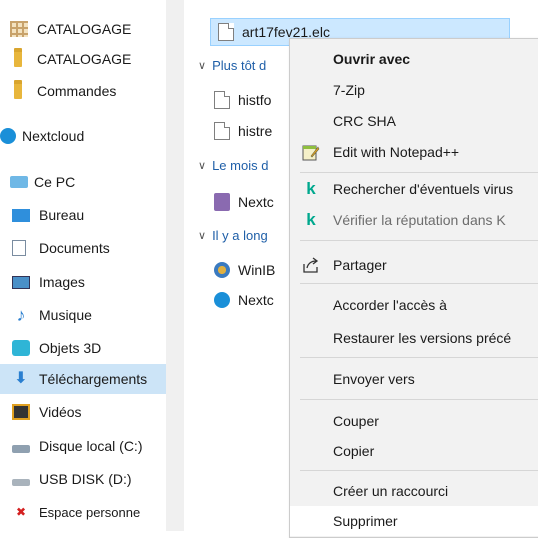 This screenshot has width=538, height=538. I want to click on nav-item-telechargements: ⬇ Téléchargements, so click(83, 379).